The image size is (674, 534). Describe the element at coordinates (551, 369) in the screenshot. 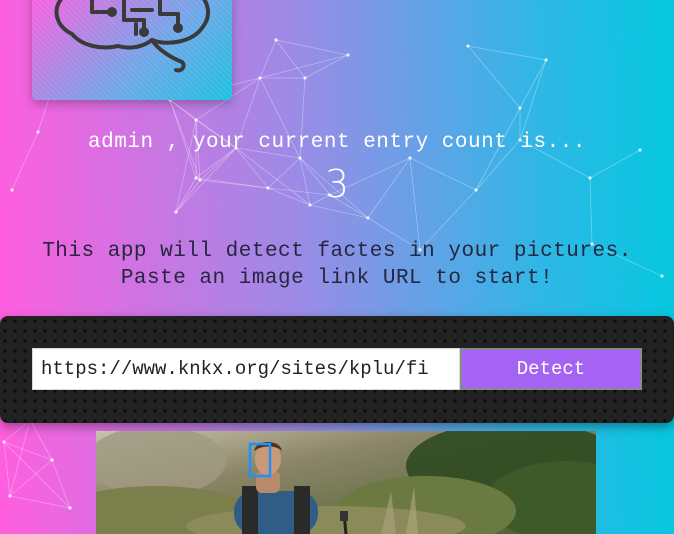

I see `detect-button: Detect` at that location.